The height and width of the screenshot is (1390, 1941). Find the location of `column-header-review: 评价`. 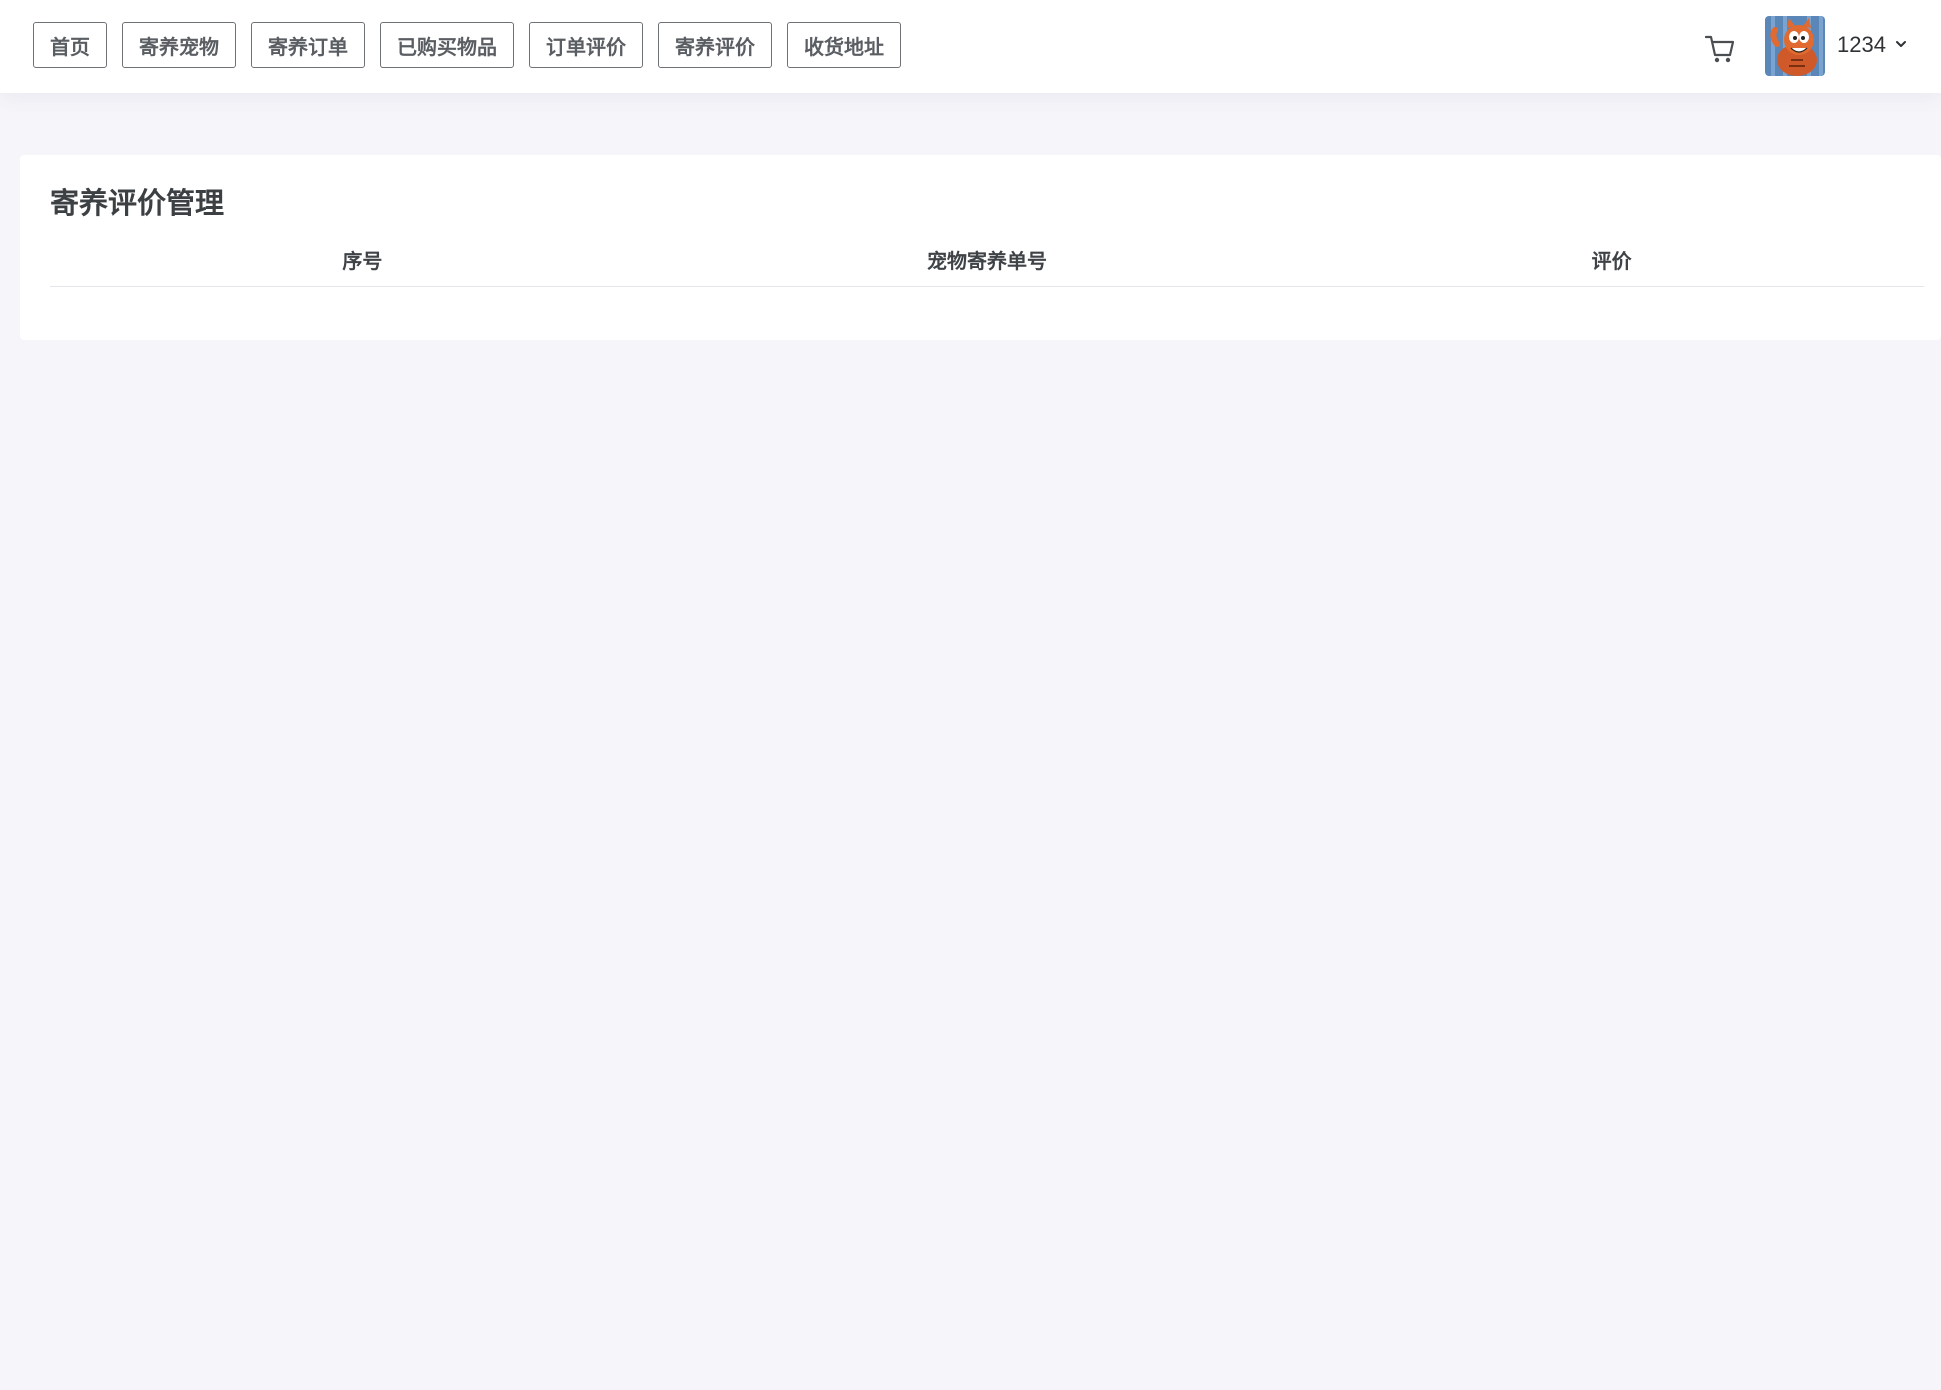

column-header-review: 评价 is located at coordinates (1611, 261).